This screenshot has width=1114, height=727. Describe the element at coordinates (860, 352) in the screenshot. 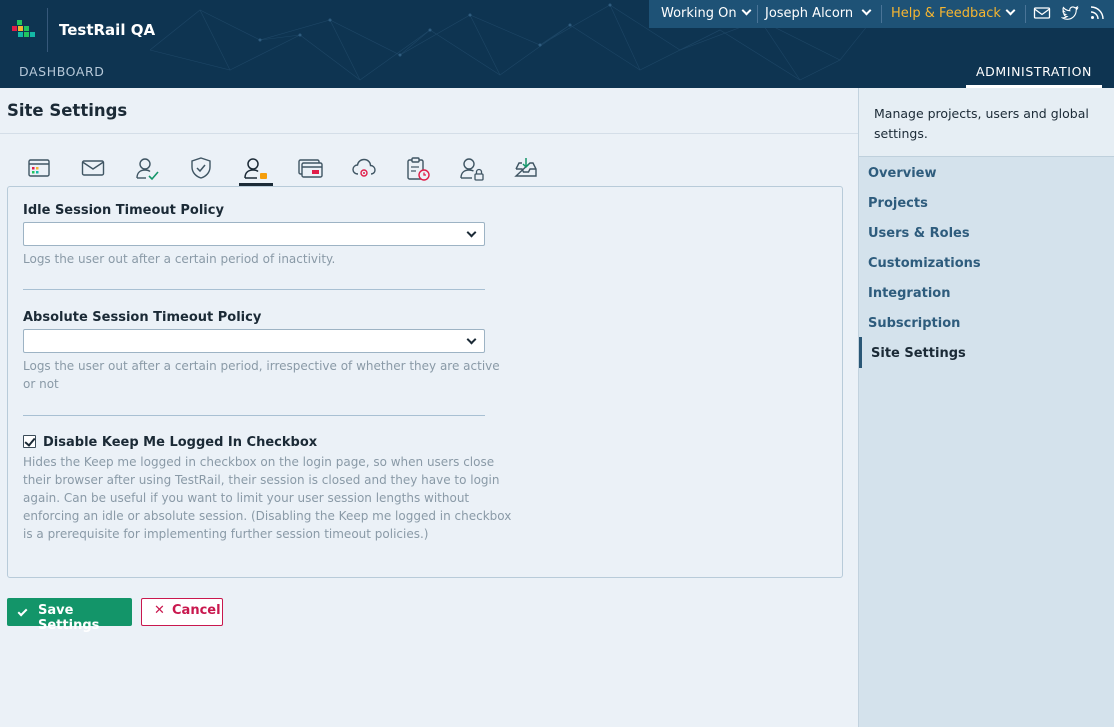

I see `sidebar-active-indicator` at that location.